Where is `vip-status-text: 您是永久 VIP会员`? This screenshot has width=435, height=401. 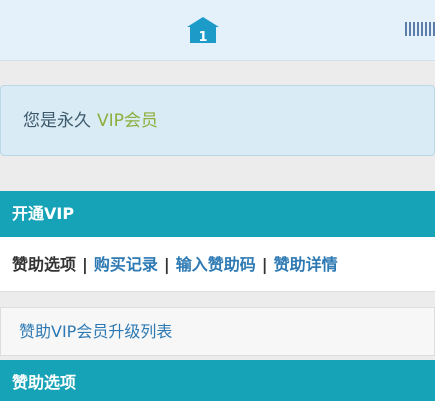 vip-status-text: 您是永久 VIP会员 is located at coordinates (90, 121).